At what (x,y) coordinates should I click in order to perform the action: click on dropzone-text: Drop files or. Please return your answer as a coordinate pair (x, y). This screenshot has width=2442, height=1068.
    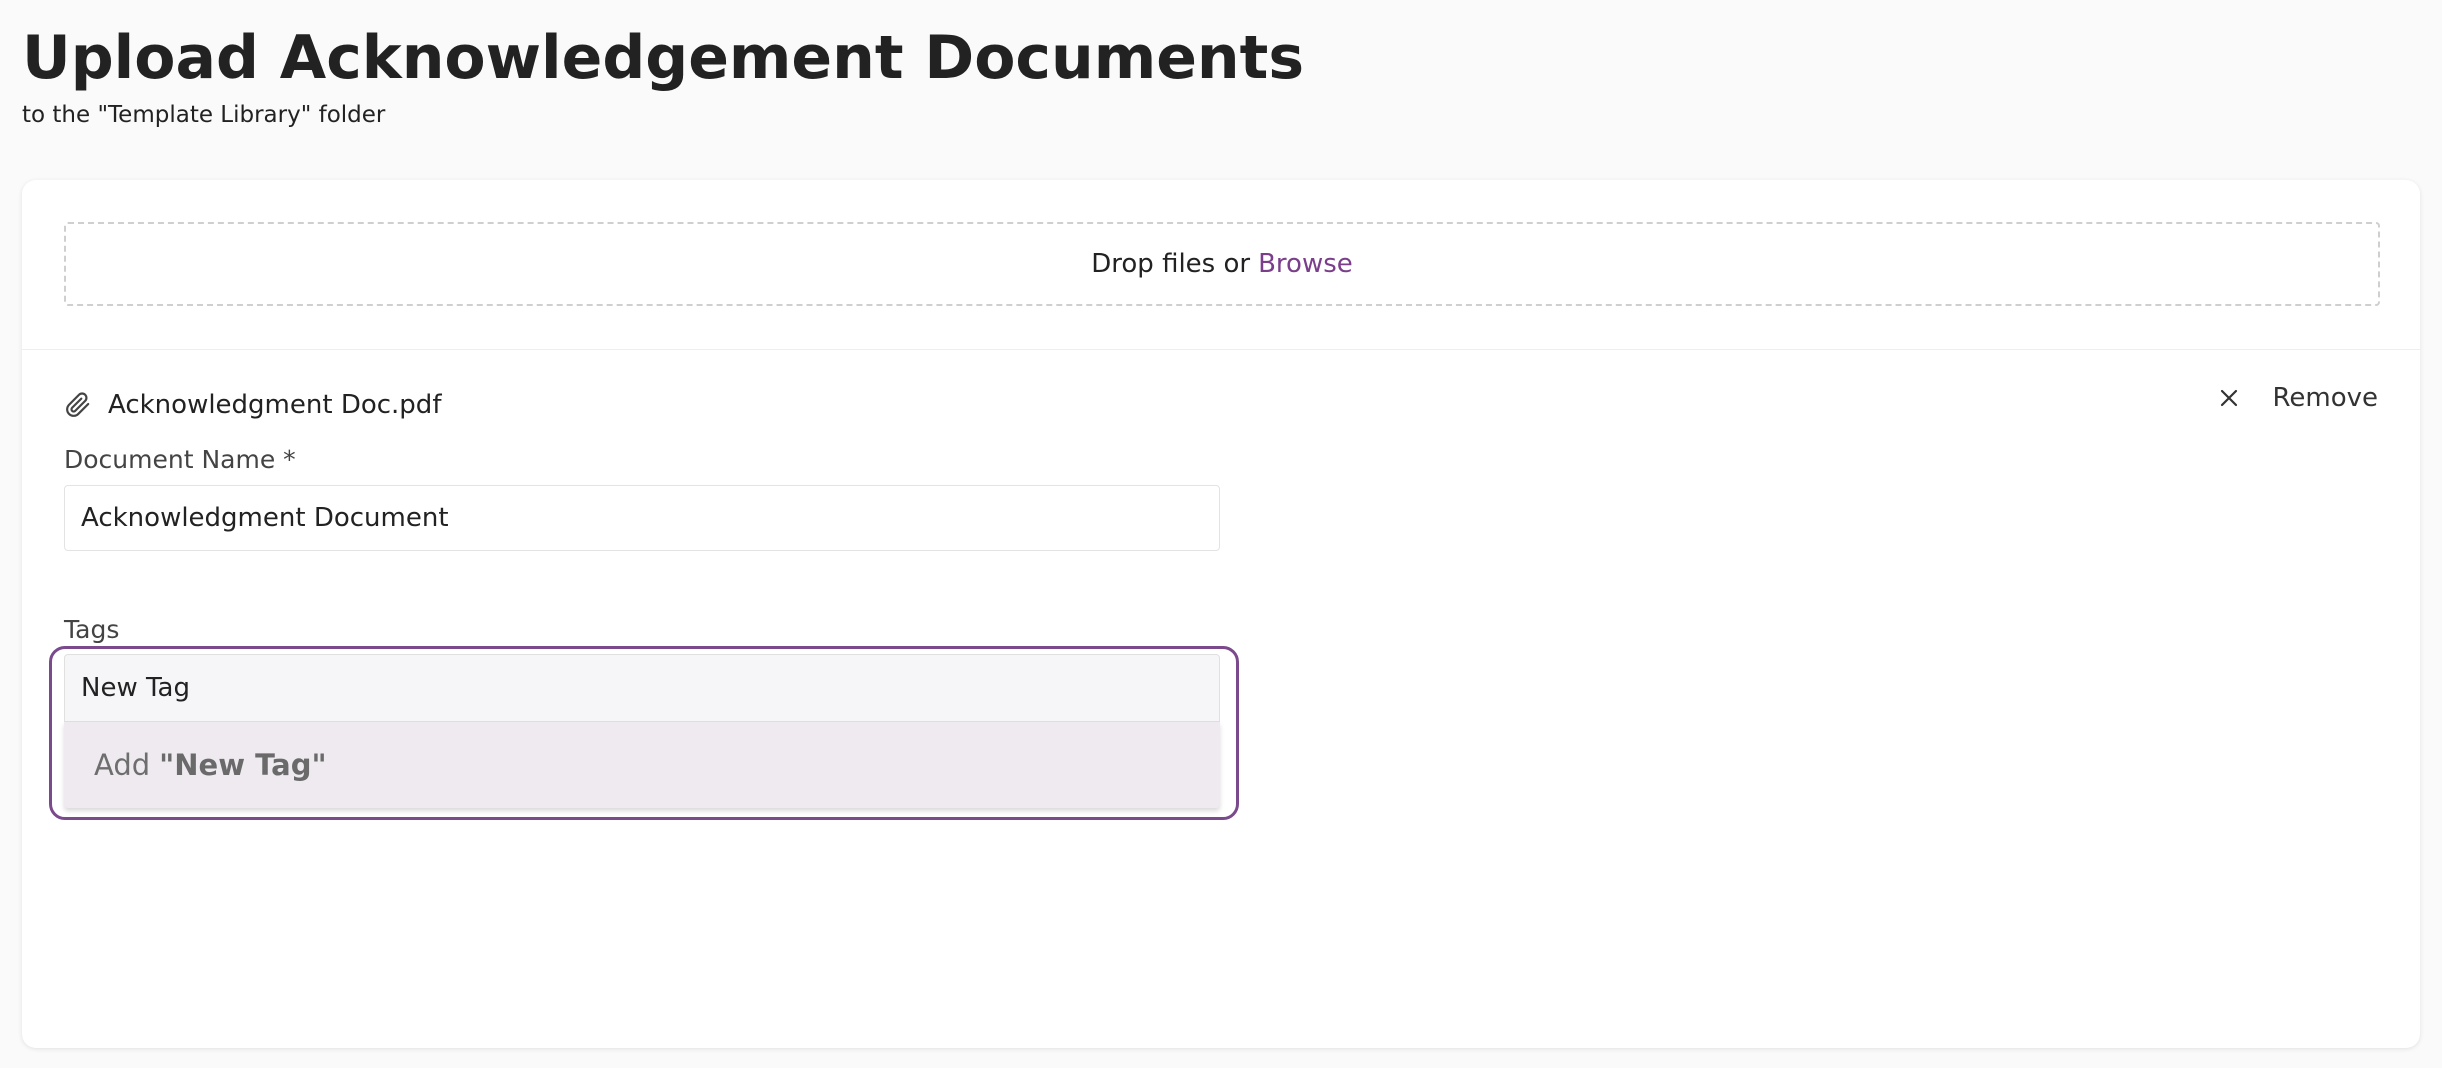
    Looking at the image, I should click on (1171, 264).